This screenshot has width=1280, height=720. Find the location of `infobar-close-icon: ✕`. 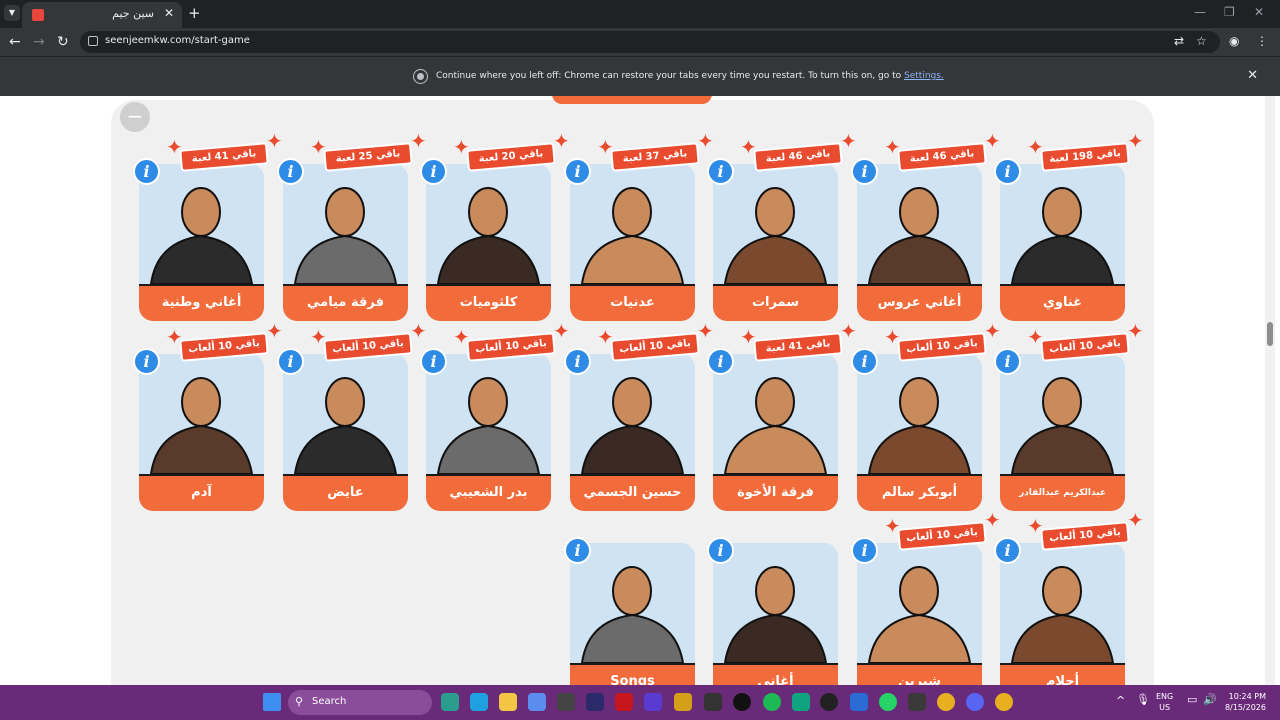

infobar-close-icon: ✕ is located at coordinates (1252, 75).